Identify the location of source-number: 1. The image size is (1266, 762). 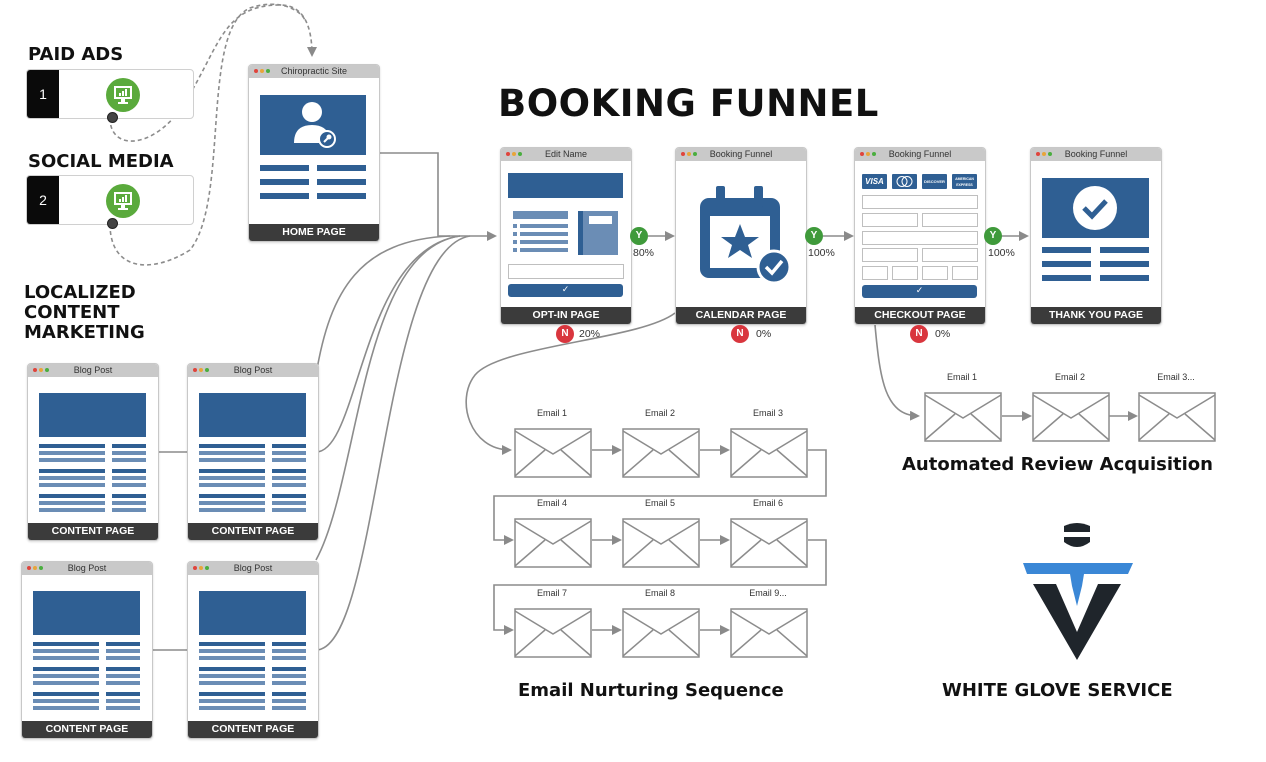
(43, 94).